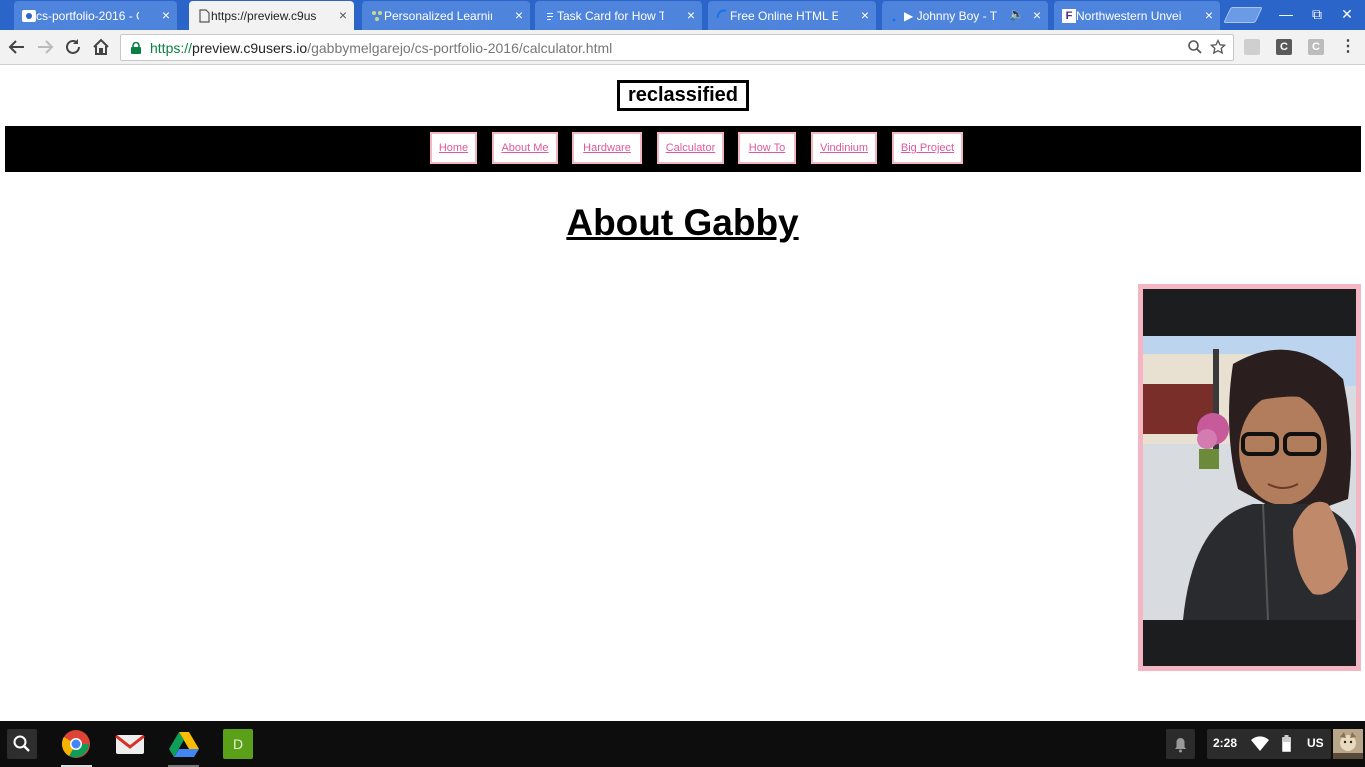 The image size is (1365, 767). What do you see at coordinates (238, 744) in the screenshot?
I see `d-app-icon: D` at bounding box center [238, 744].